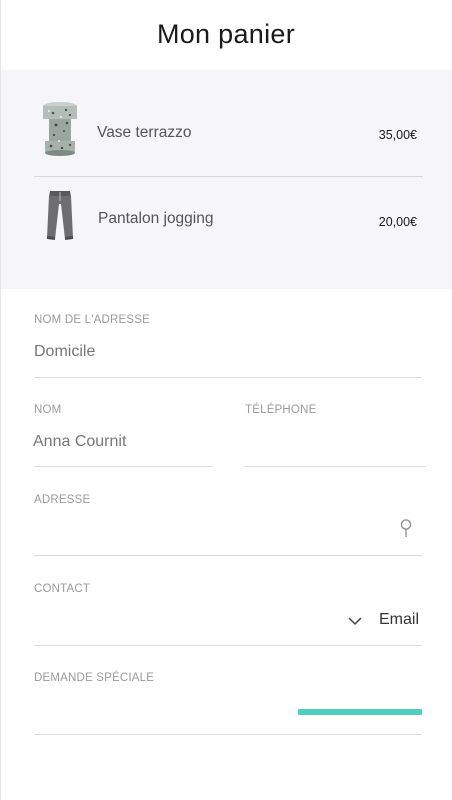 This screenshot has height=800, width=452. I want to click on address-name-underline, so click(228, 377).